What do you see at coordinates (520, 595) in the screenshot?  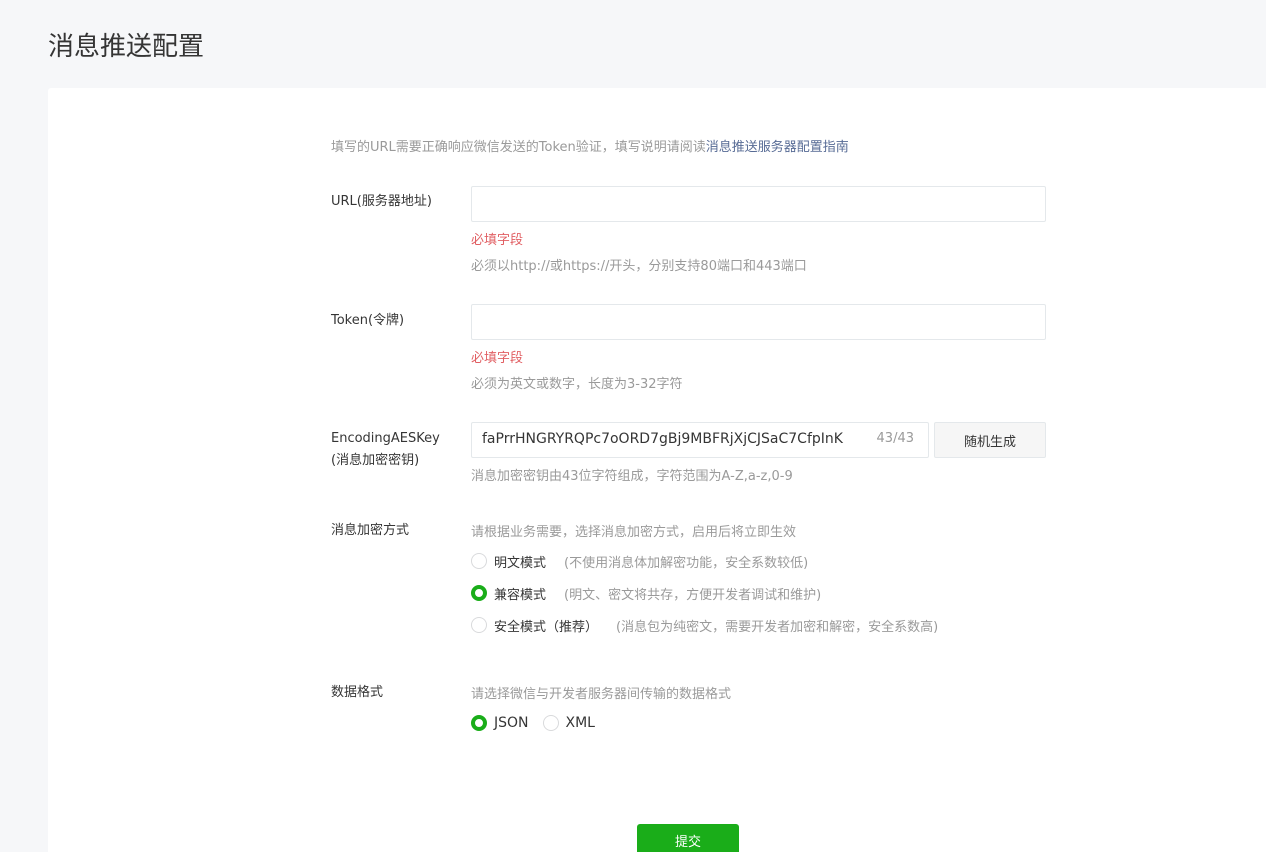 I see `radio-label: 兼容模式` at bounding box center [520, 595].